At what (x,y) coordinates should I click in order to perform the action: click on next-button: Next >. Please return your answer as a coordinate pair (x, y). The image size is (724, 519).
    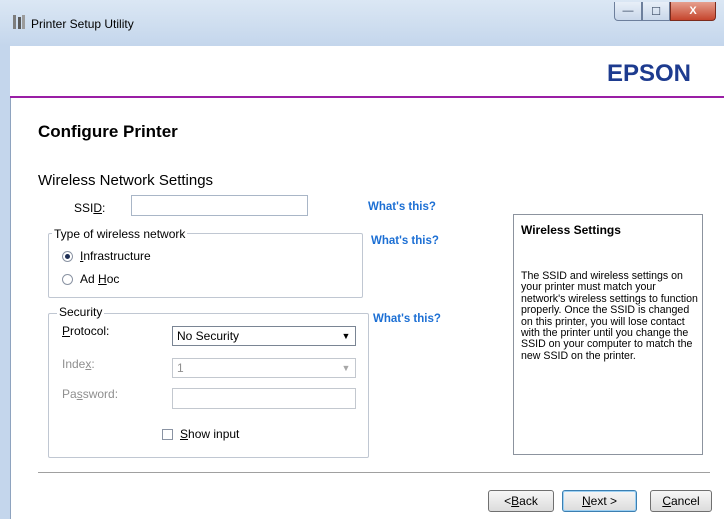
    Looking at the image, I should click on (599, 501).